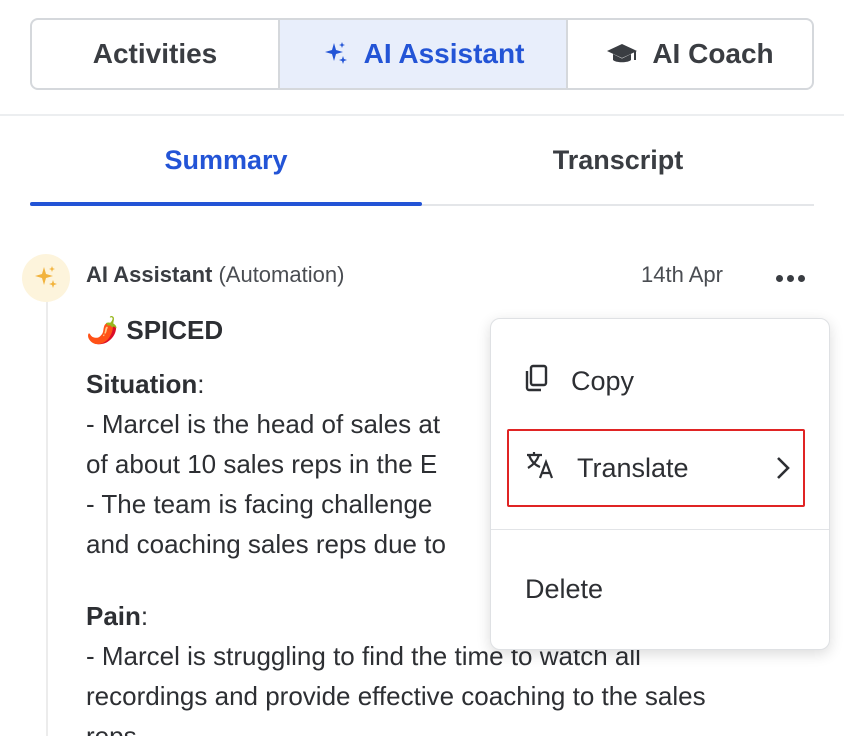 This screenshot has width=844, height=736. I want to click on tab-activities-label: Activities, so click(155, 53).